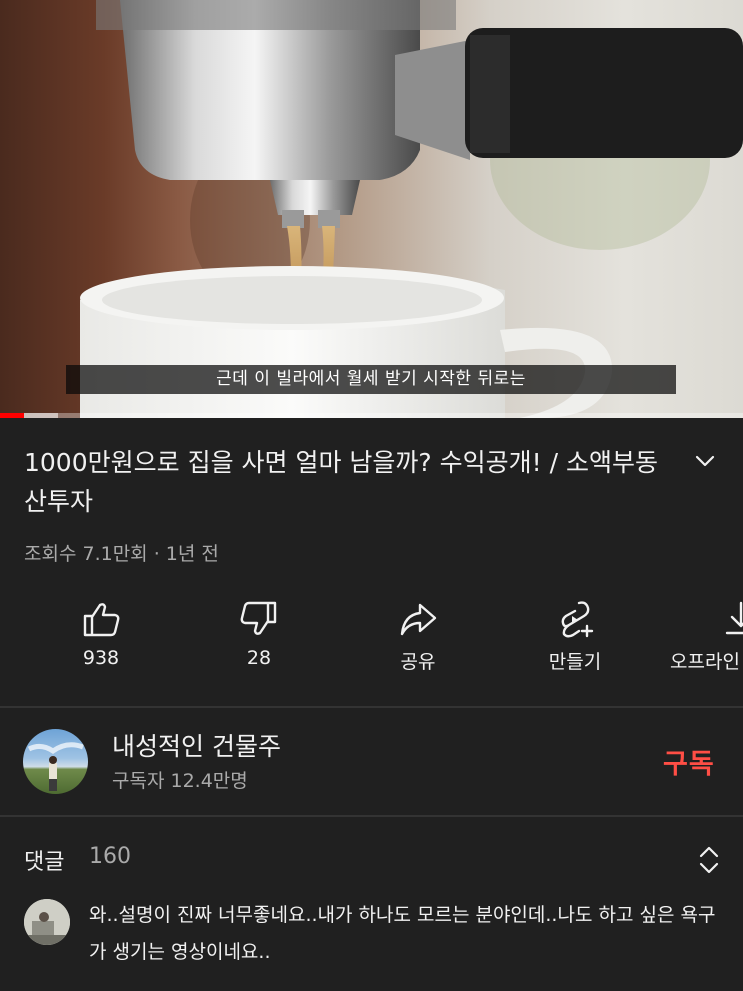  What do you see at coordinates (575, 642) in the screenshot?
I see `create-button: 만들기` at bounding box center [575, 642].